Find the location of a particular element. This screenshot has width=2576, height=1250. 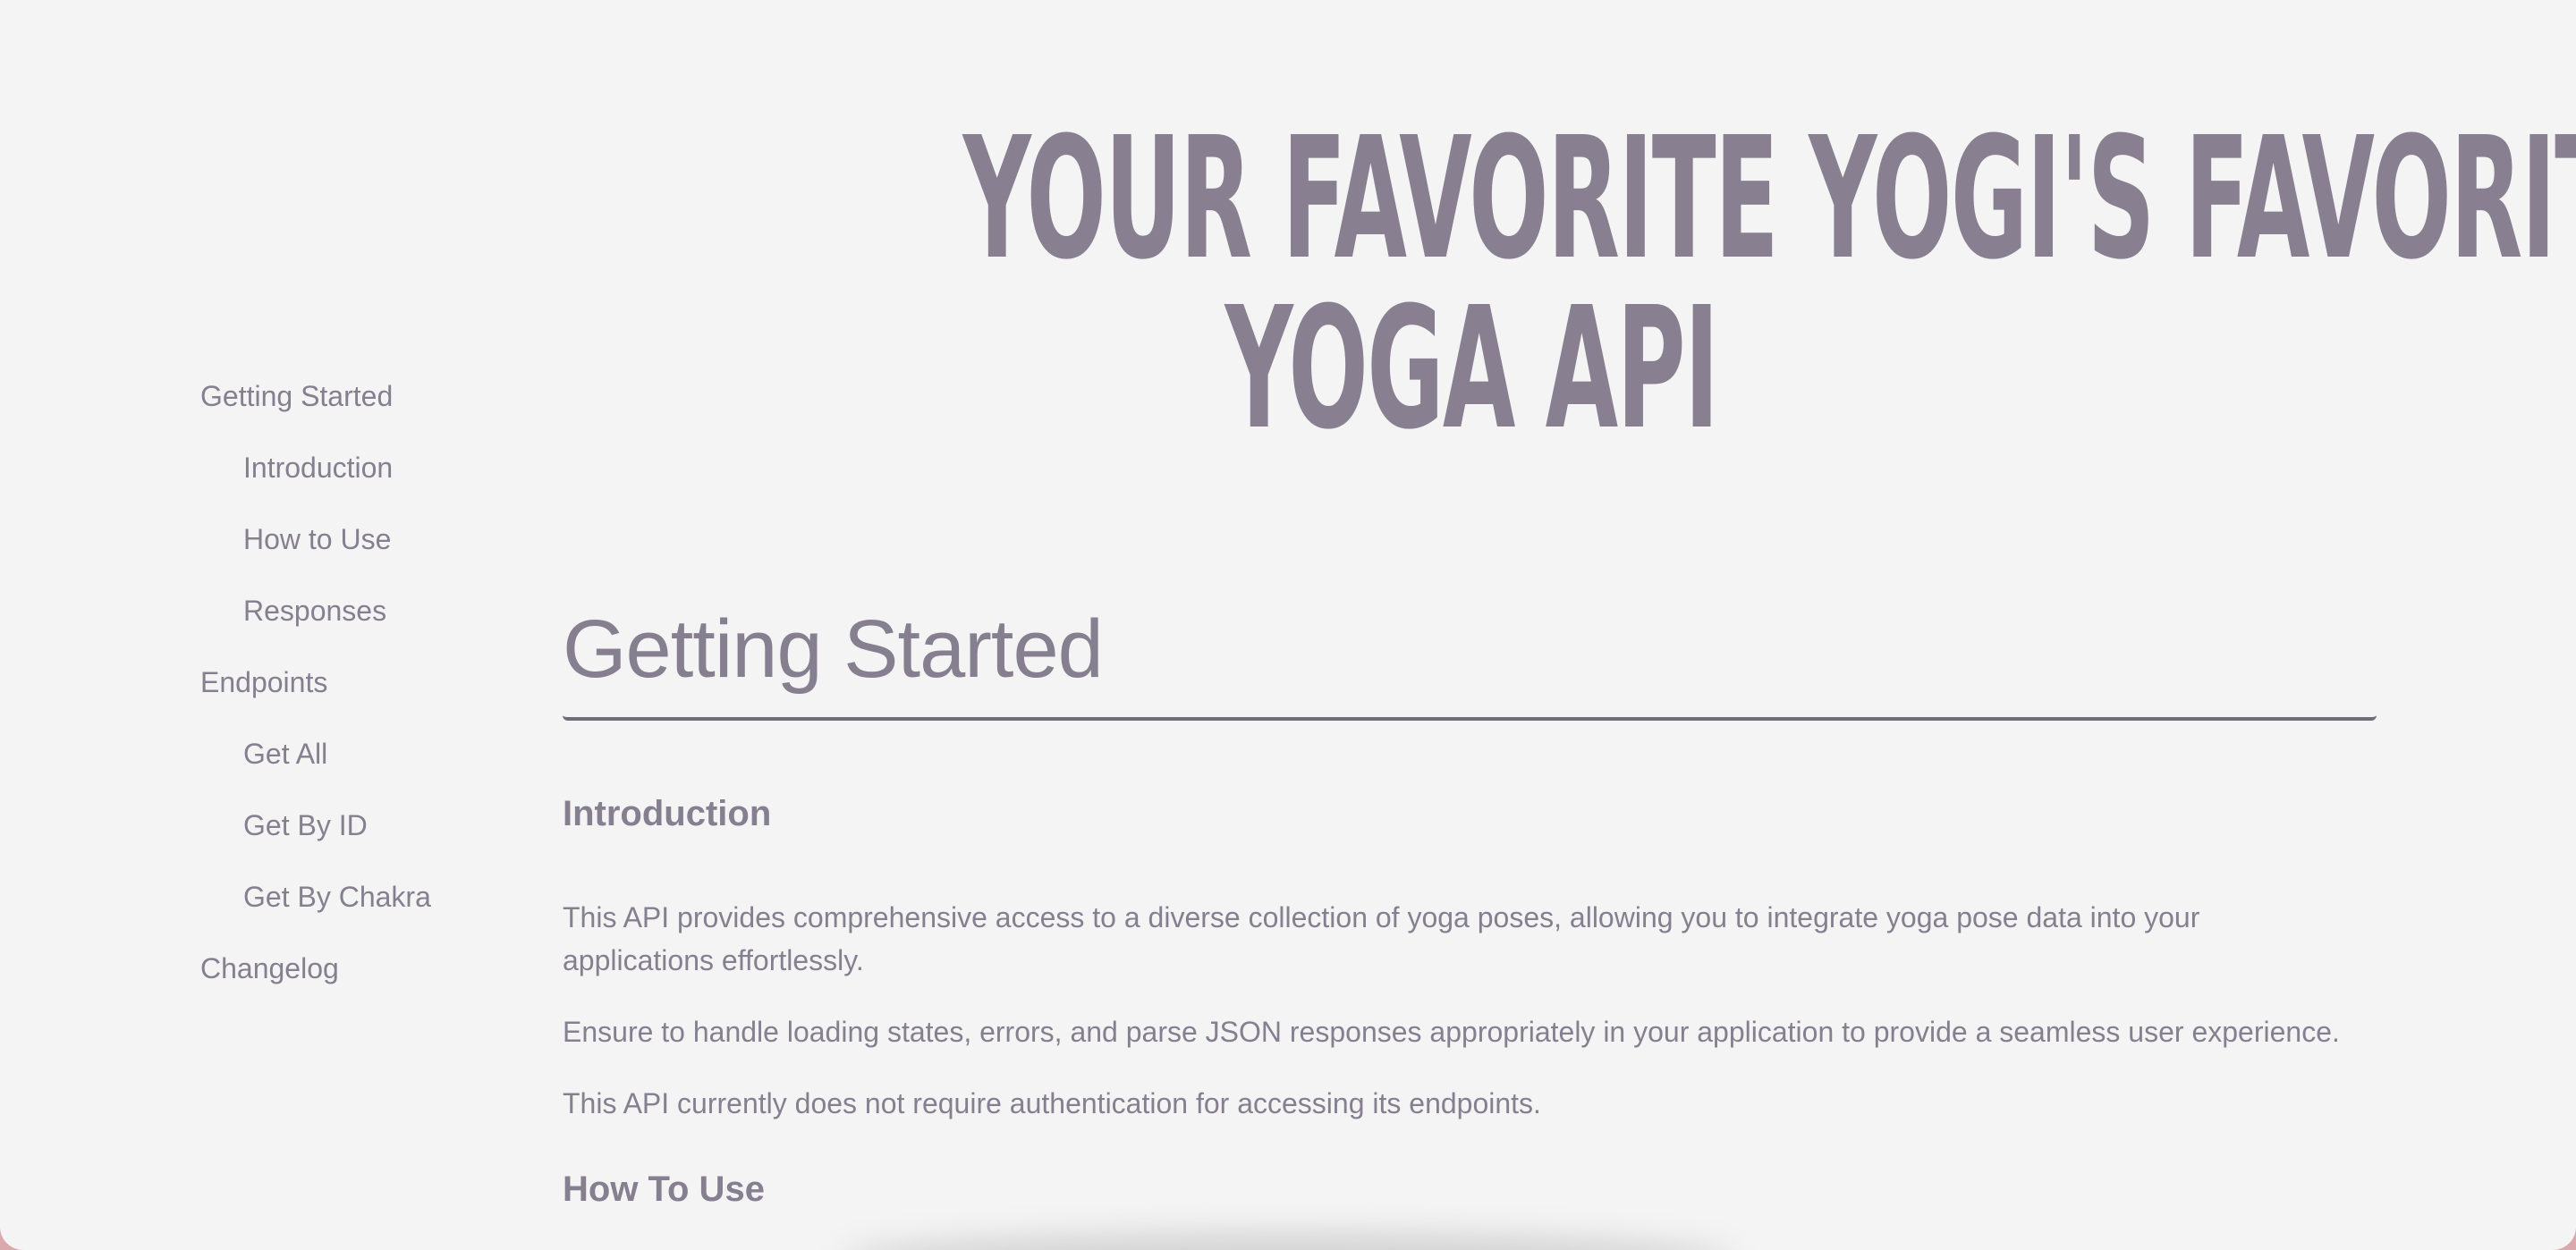

sidebar-item-getting-started: Getting Started is located at coordinates (352, 409).